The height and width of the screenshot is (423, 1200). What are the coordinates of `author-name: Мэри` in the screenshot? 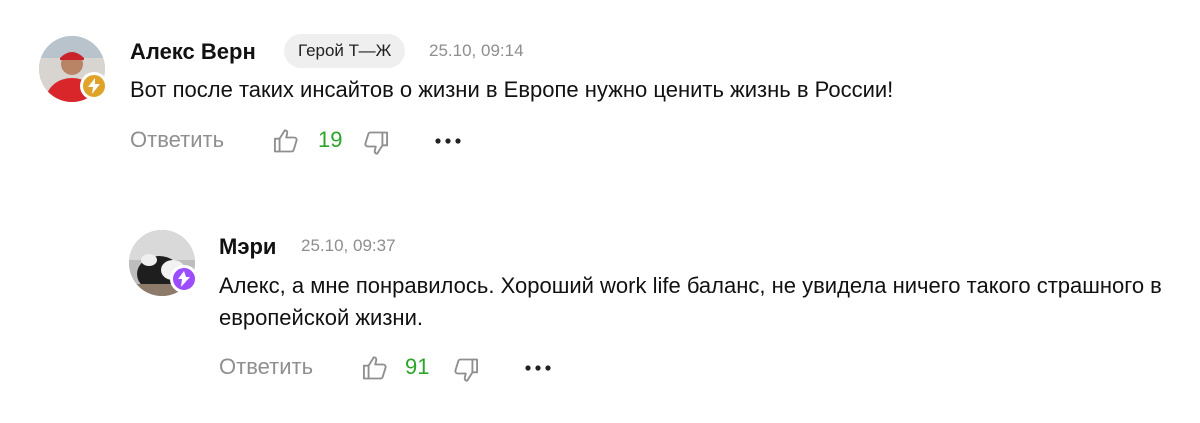 It's located at (247, 247).